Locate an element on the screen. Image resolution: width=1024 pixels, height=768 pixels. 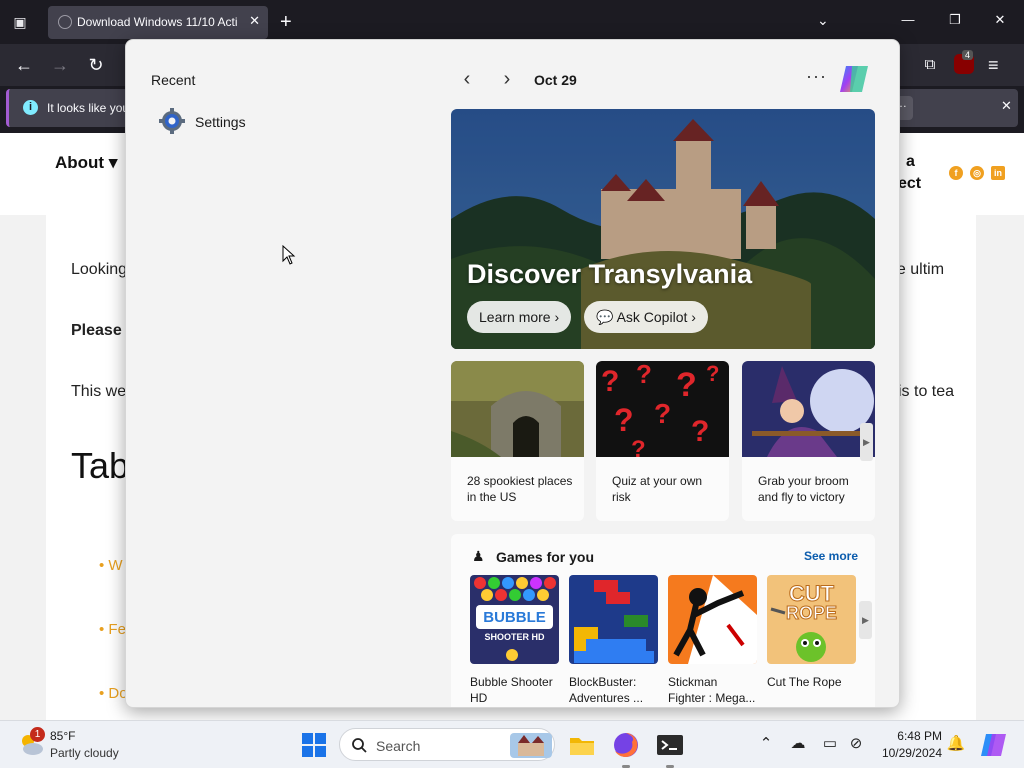
learn-more-button: Learn more › is located at coordinates (519, 317).